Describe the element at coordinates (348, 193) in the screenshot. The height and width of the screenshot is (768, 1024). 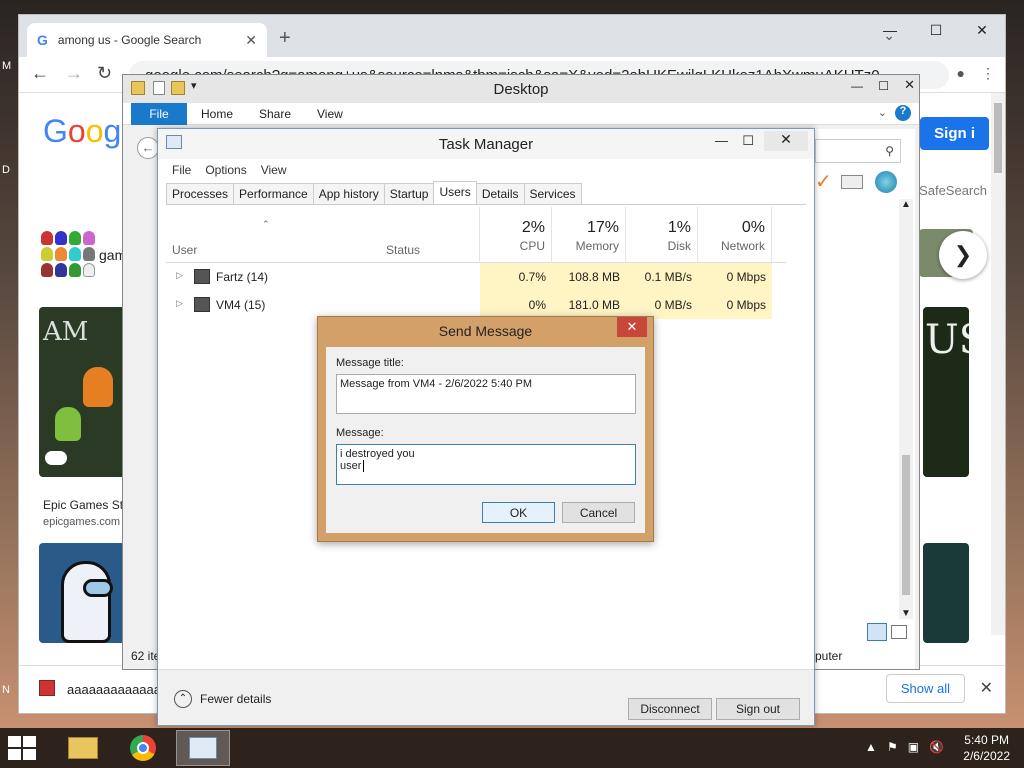
I see `tab-app-history: App history` at that location.